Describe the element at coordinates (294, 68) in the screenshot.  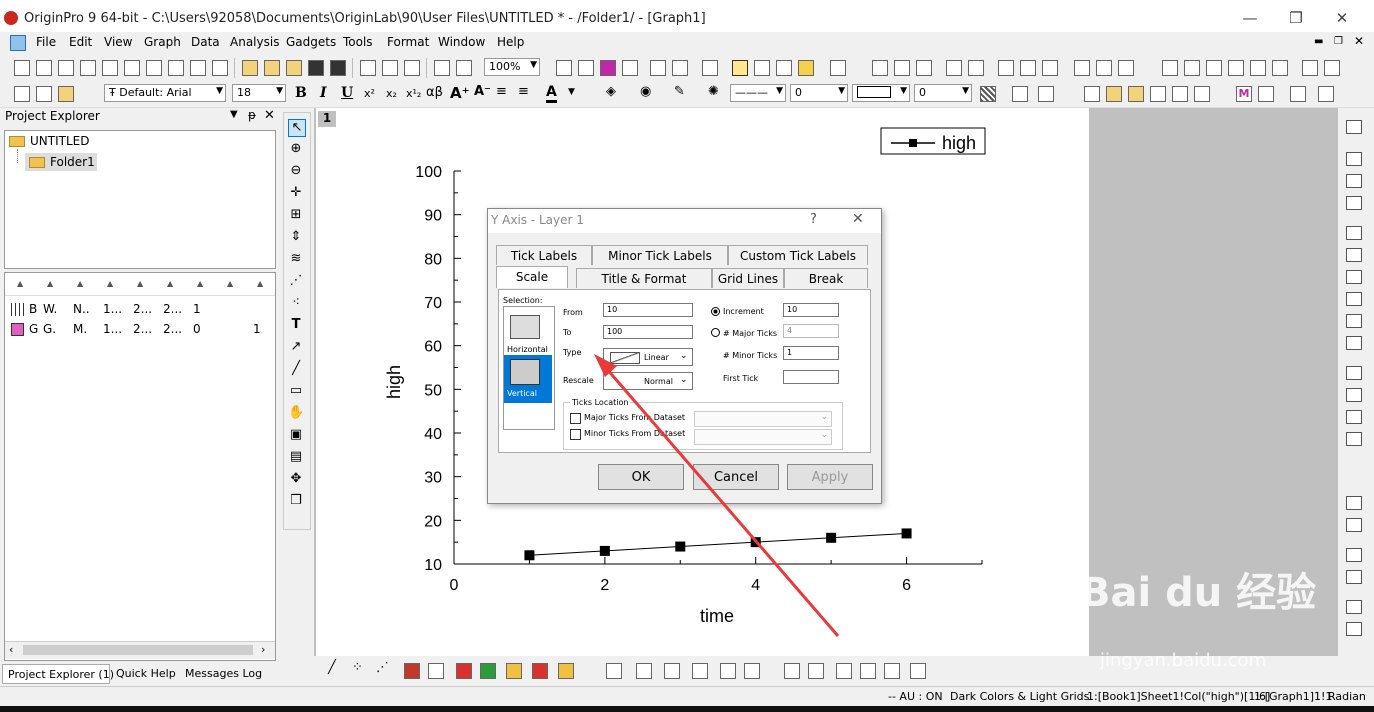
I see `open-excel-icon` at that location.